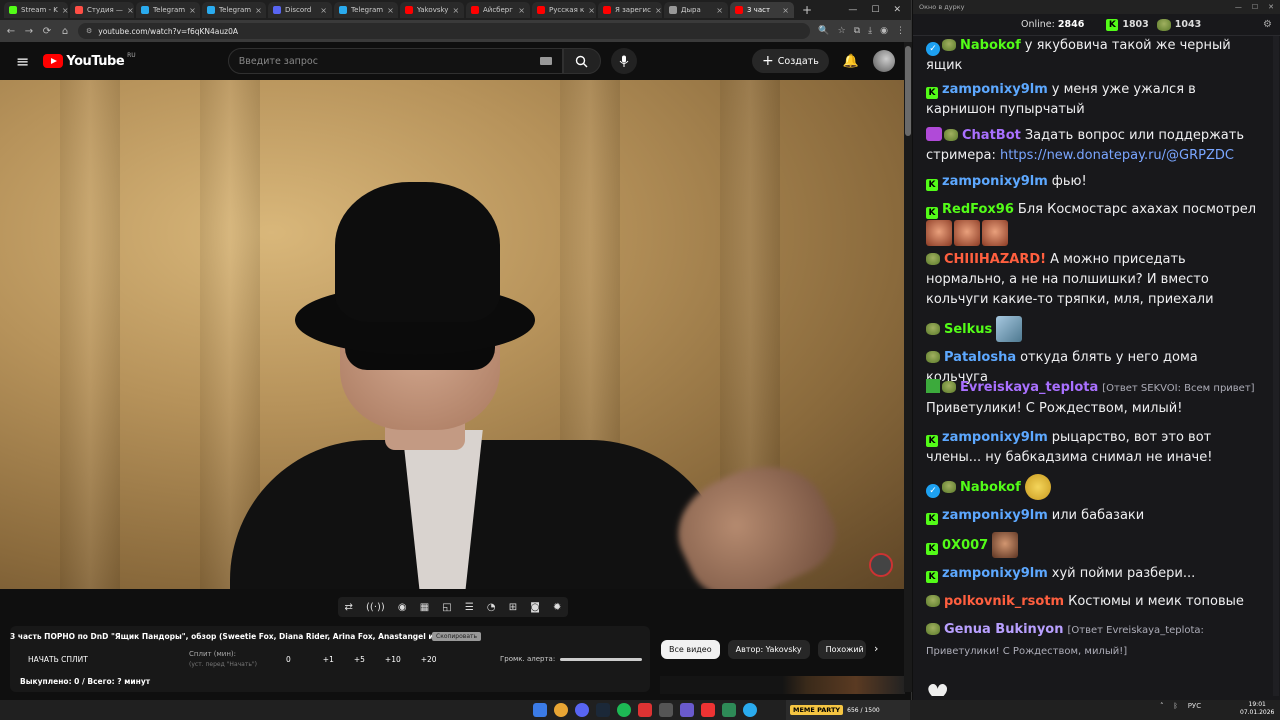  What do you see at coordinates (375, 607) in the screenshot?
I see `broadcast-icon: ((·))` at bounding box center [375, 607].